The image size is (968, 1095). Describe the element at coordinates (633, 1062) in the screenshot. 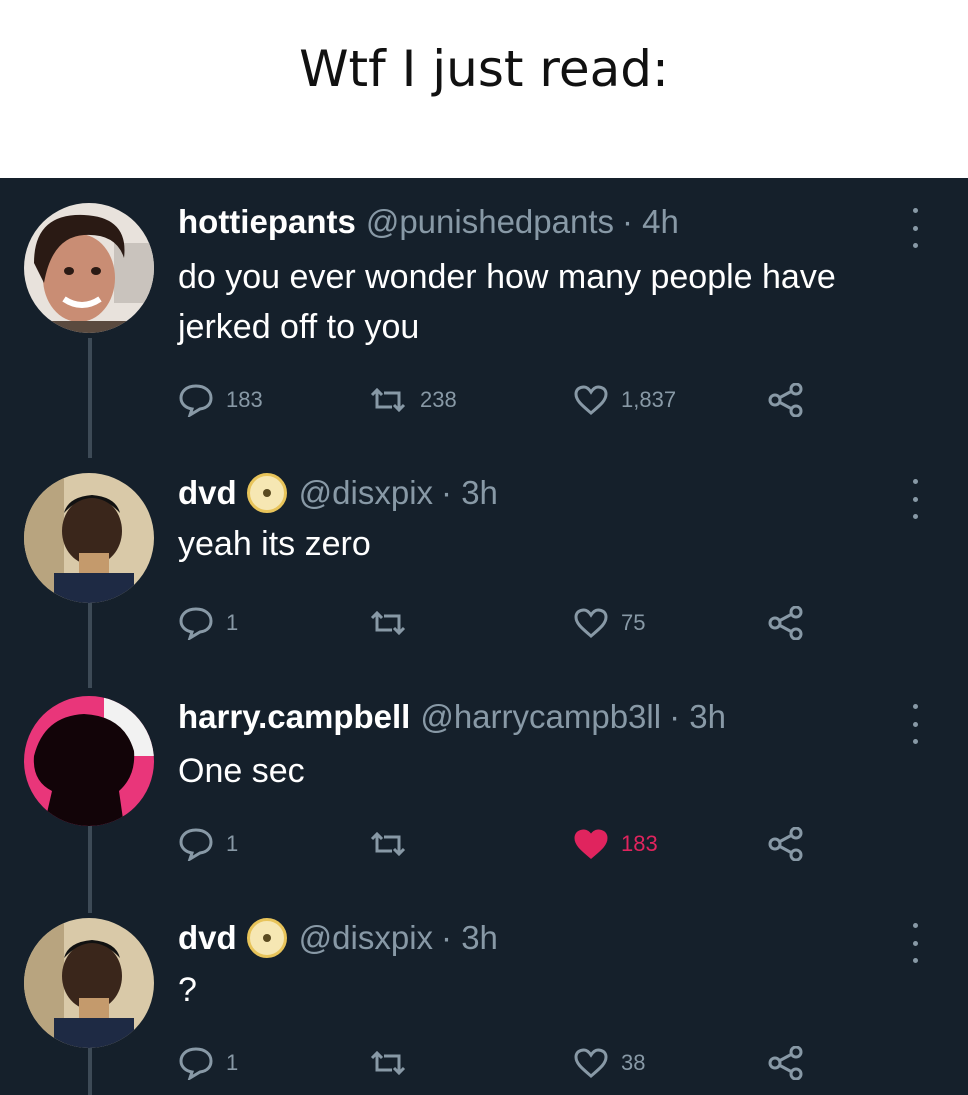

I see `like-count: 38` at that location.